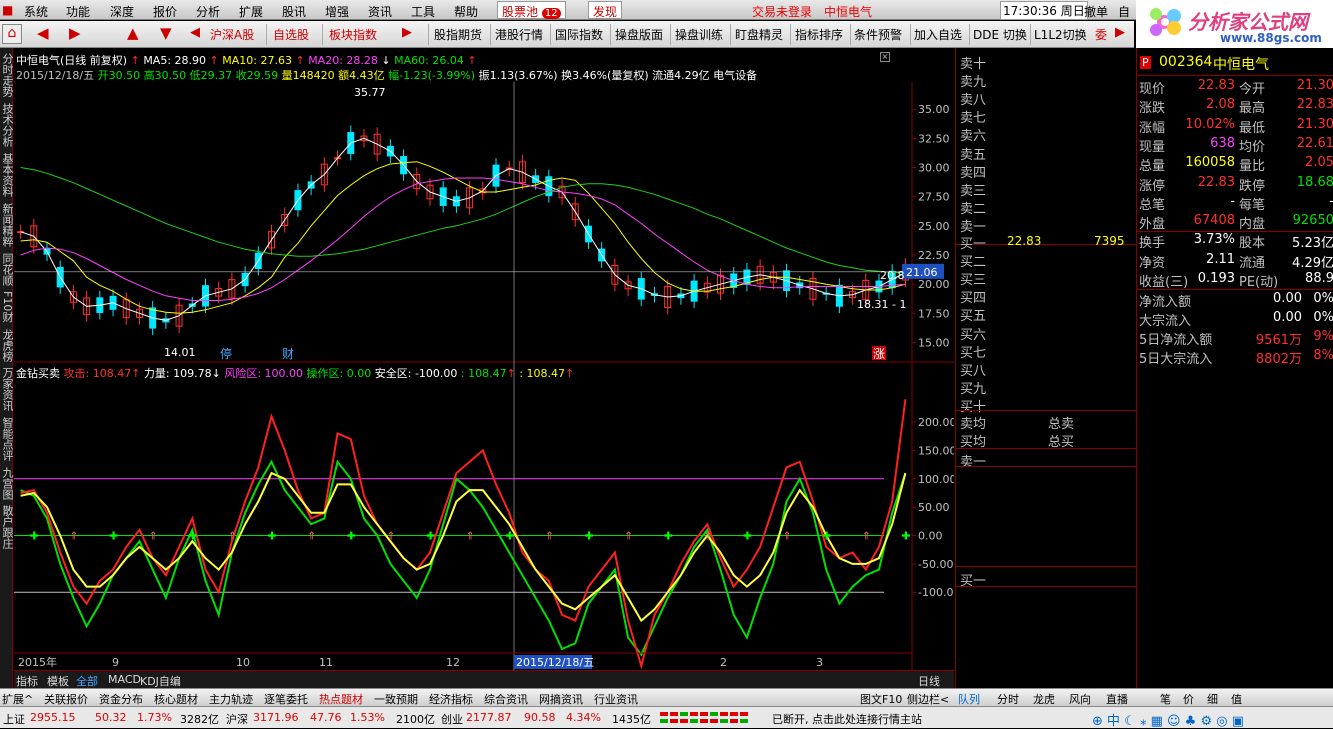  Describe the element at coordinates (531, 10) in the screenshot. I see `stock-pool-button: 股票池 12` at that location.